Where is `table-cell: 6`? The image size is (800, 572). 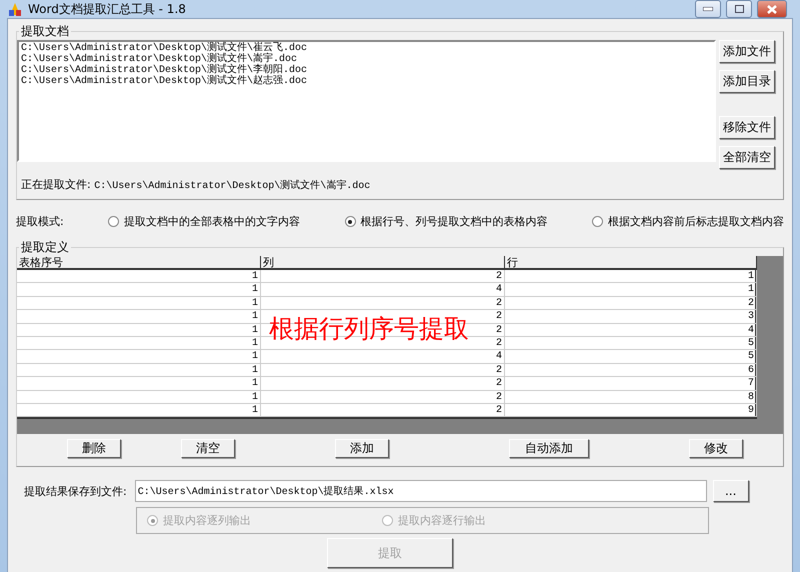 table-cell: 6 is located at coordinates (631, 371).